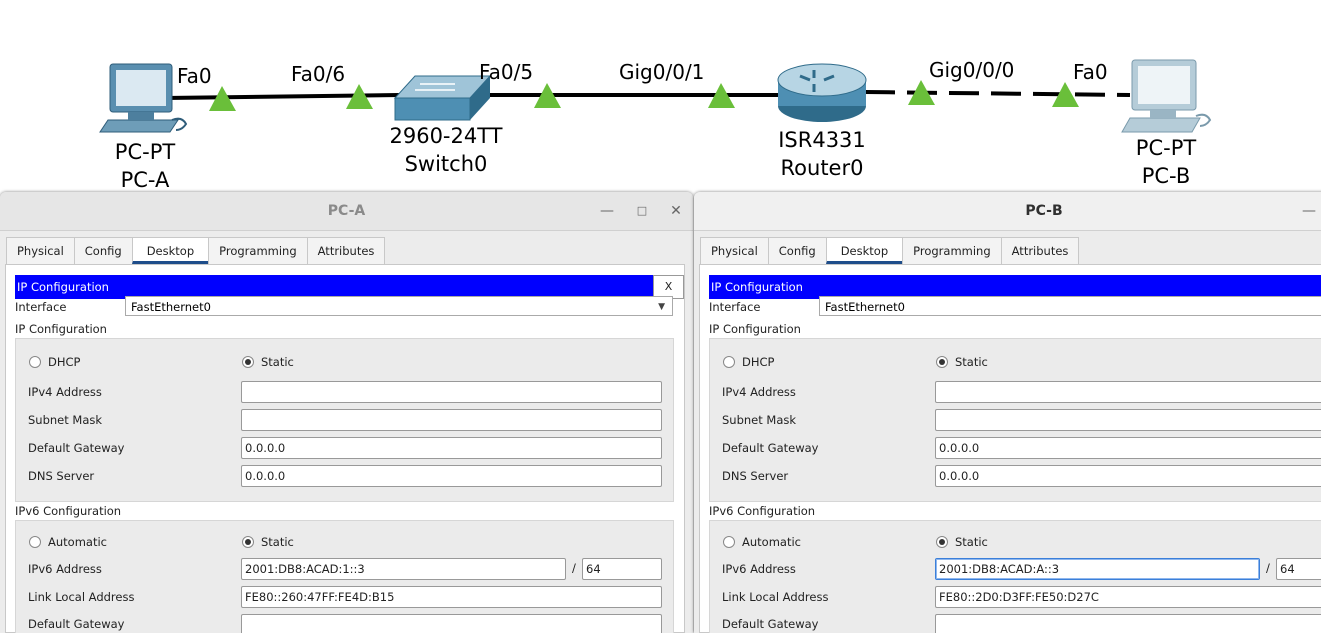  What do you see at coordinates (145, 180) in the screenshot?
I see `device-name: PC-A` at bounding box center [145, 180].